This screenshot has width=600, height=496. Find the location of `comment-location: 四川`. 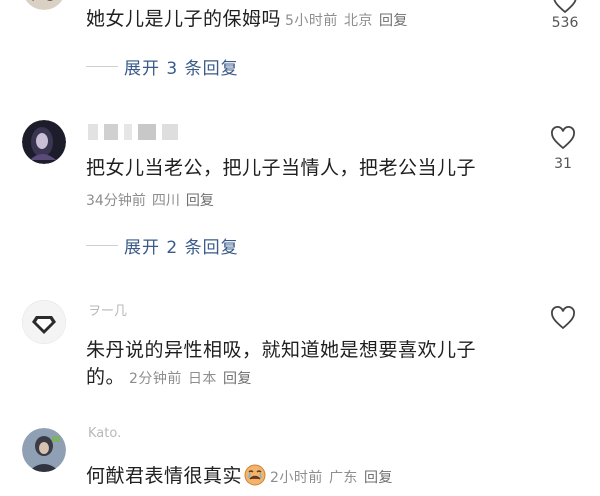

comment-location: 四川 is located at coordinates (165, 201).